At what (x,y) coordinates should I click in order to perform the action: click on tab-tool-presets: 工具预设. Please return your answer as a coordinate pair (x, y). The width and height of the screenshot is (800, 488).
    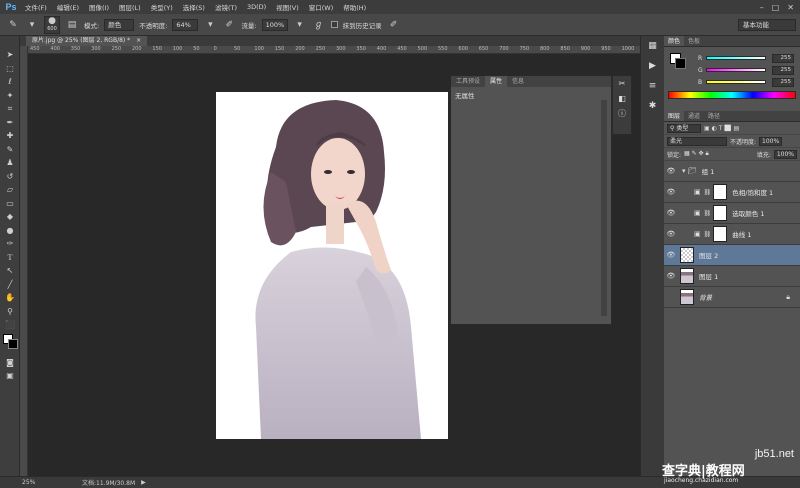
    Looking at the image, I should click on (468, 81).